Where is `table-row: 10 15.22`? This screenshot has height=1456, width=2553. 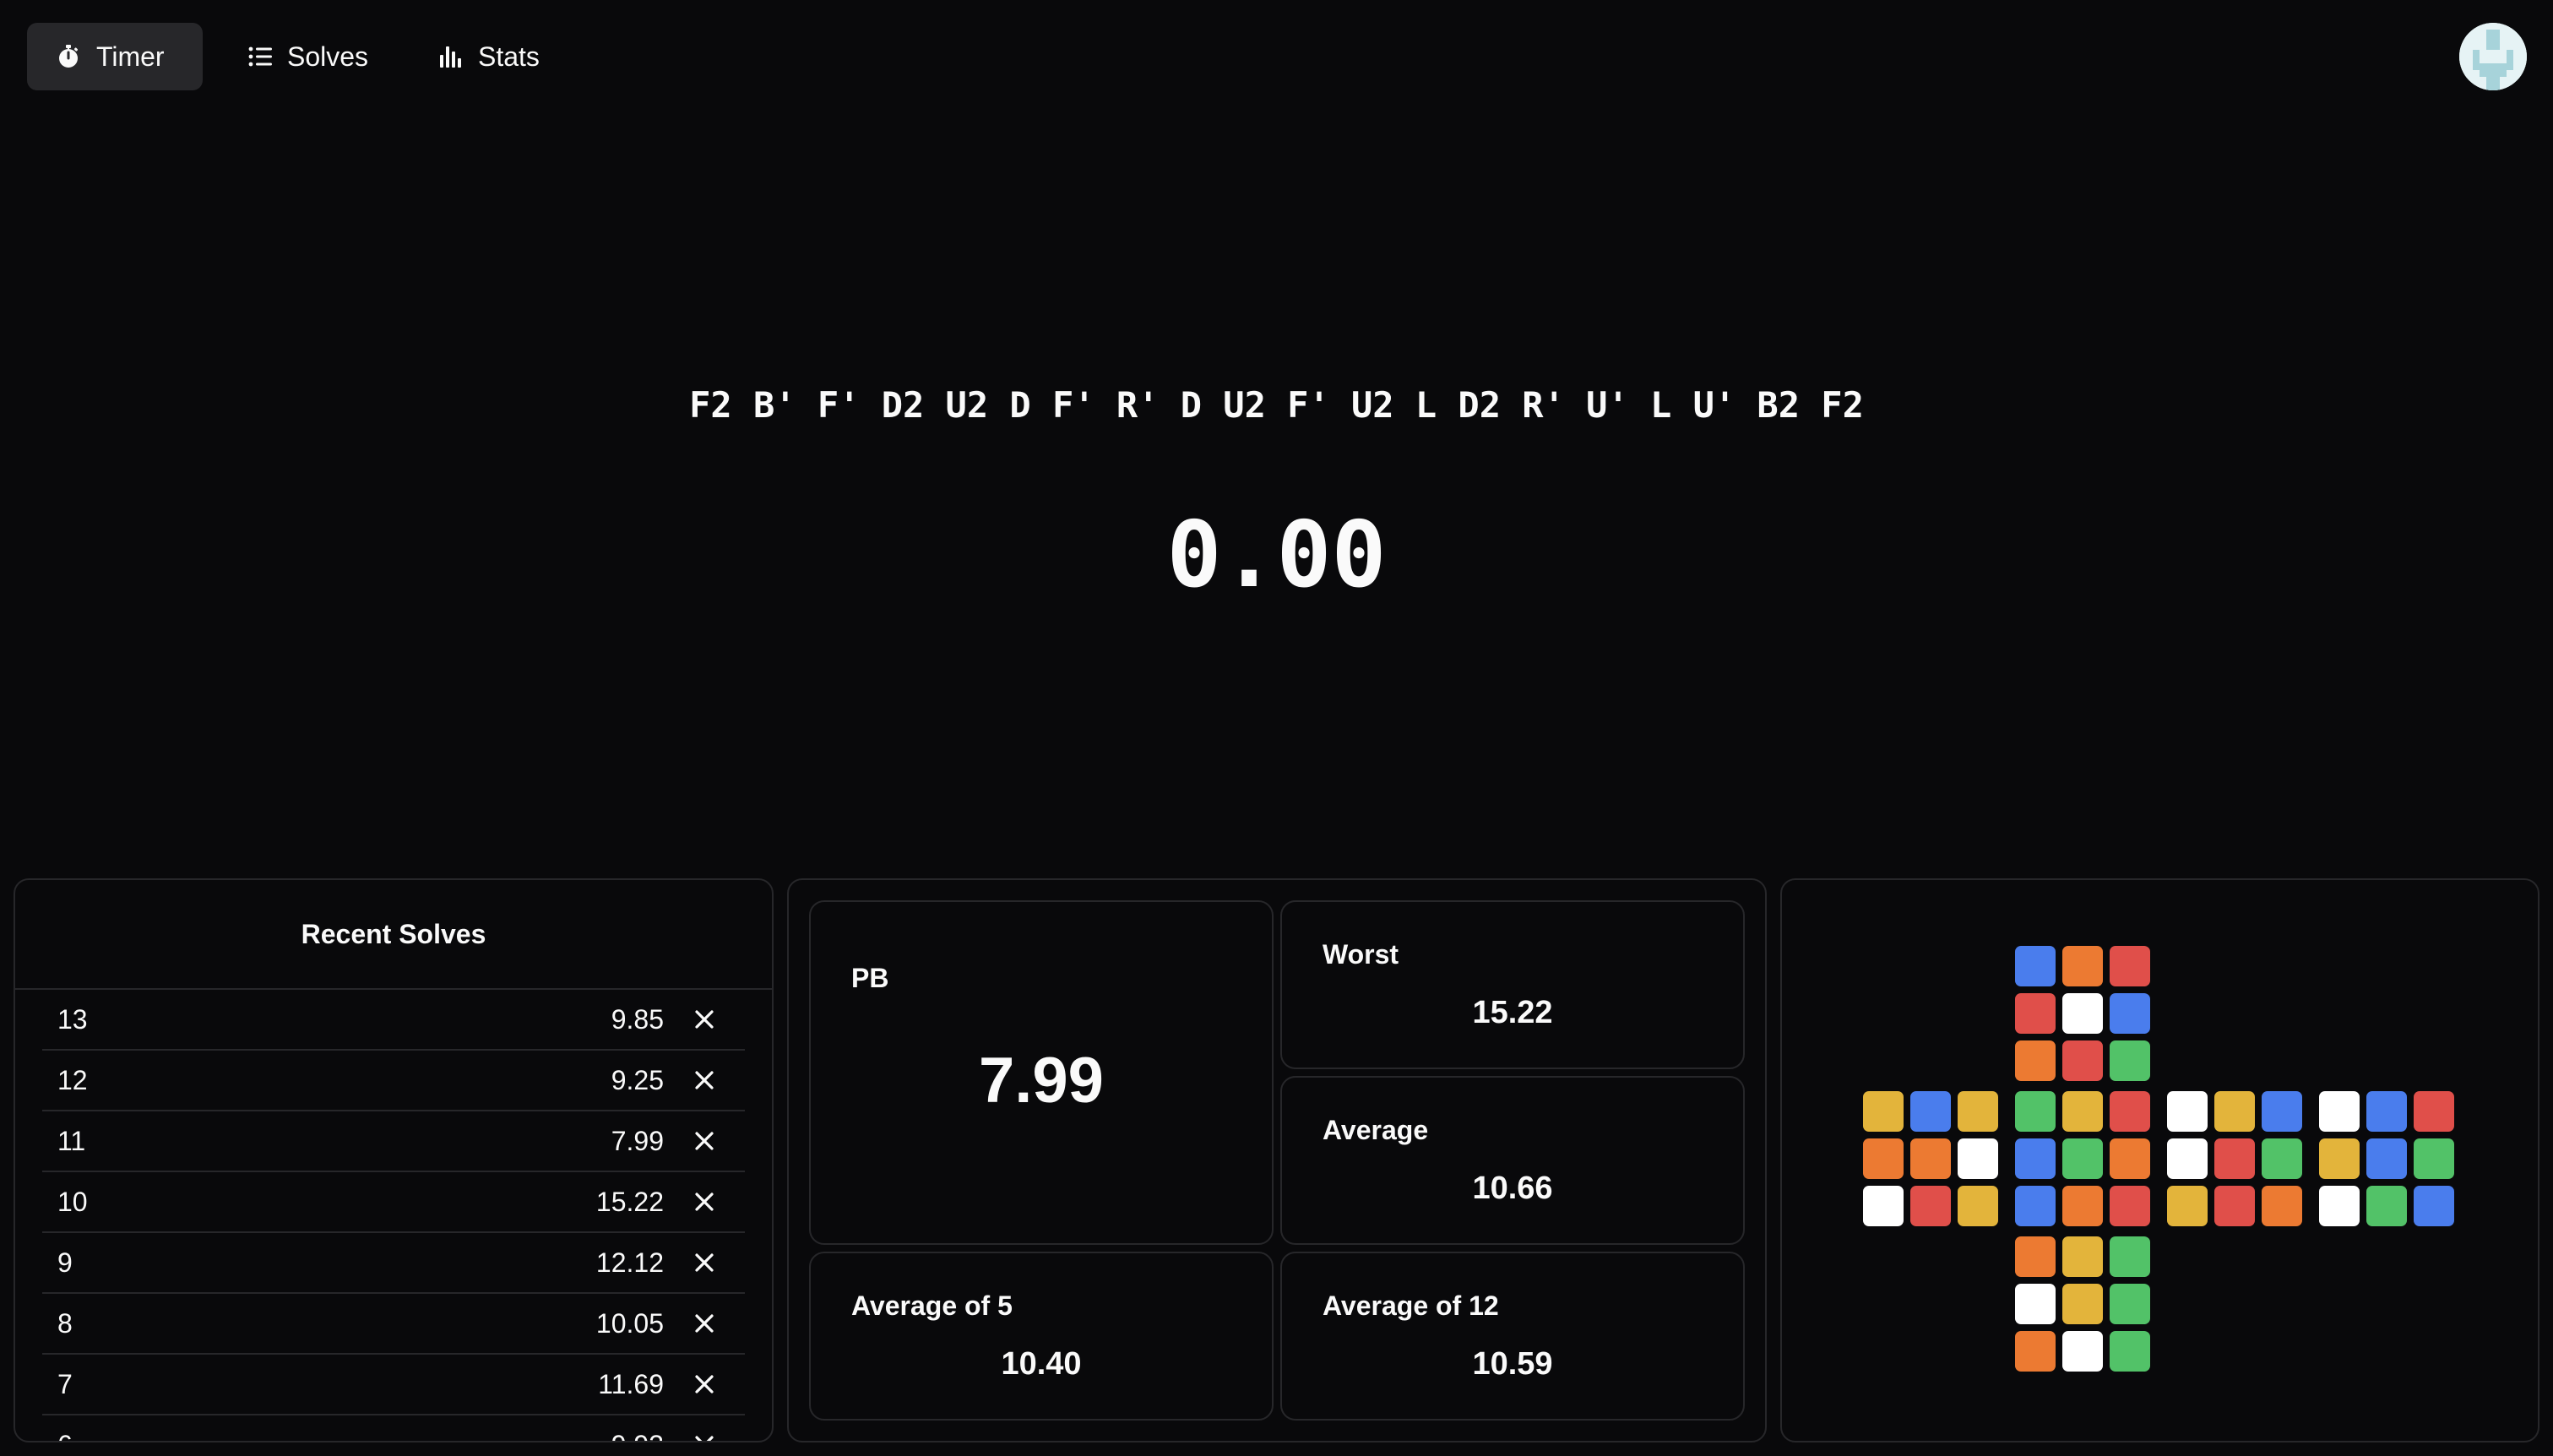
table-row: 10 15.22 is located at coordinates (394, 1202).